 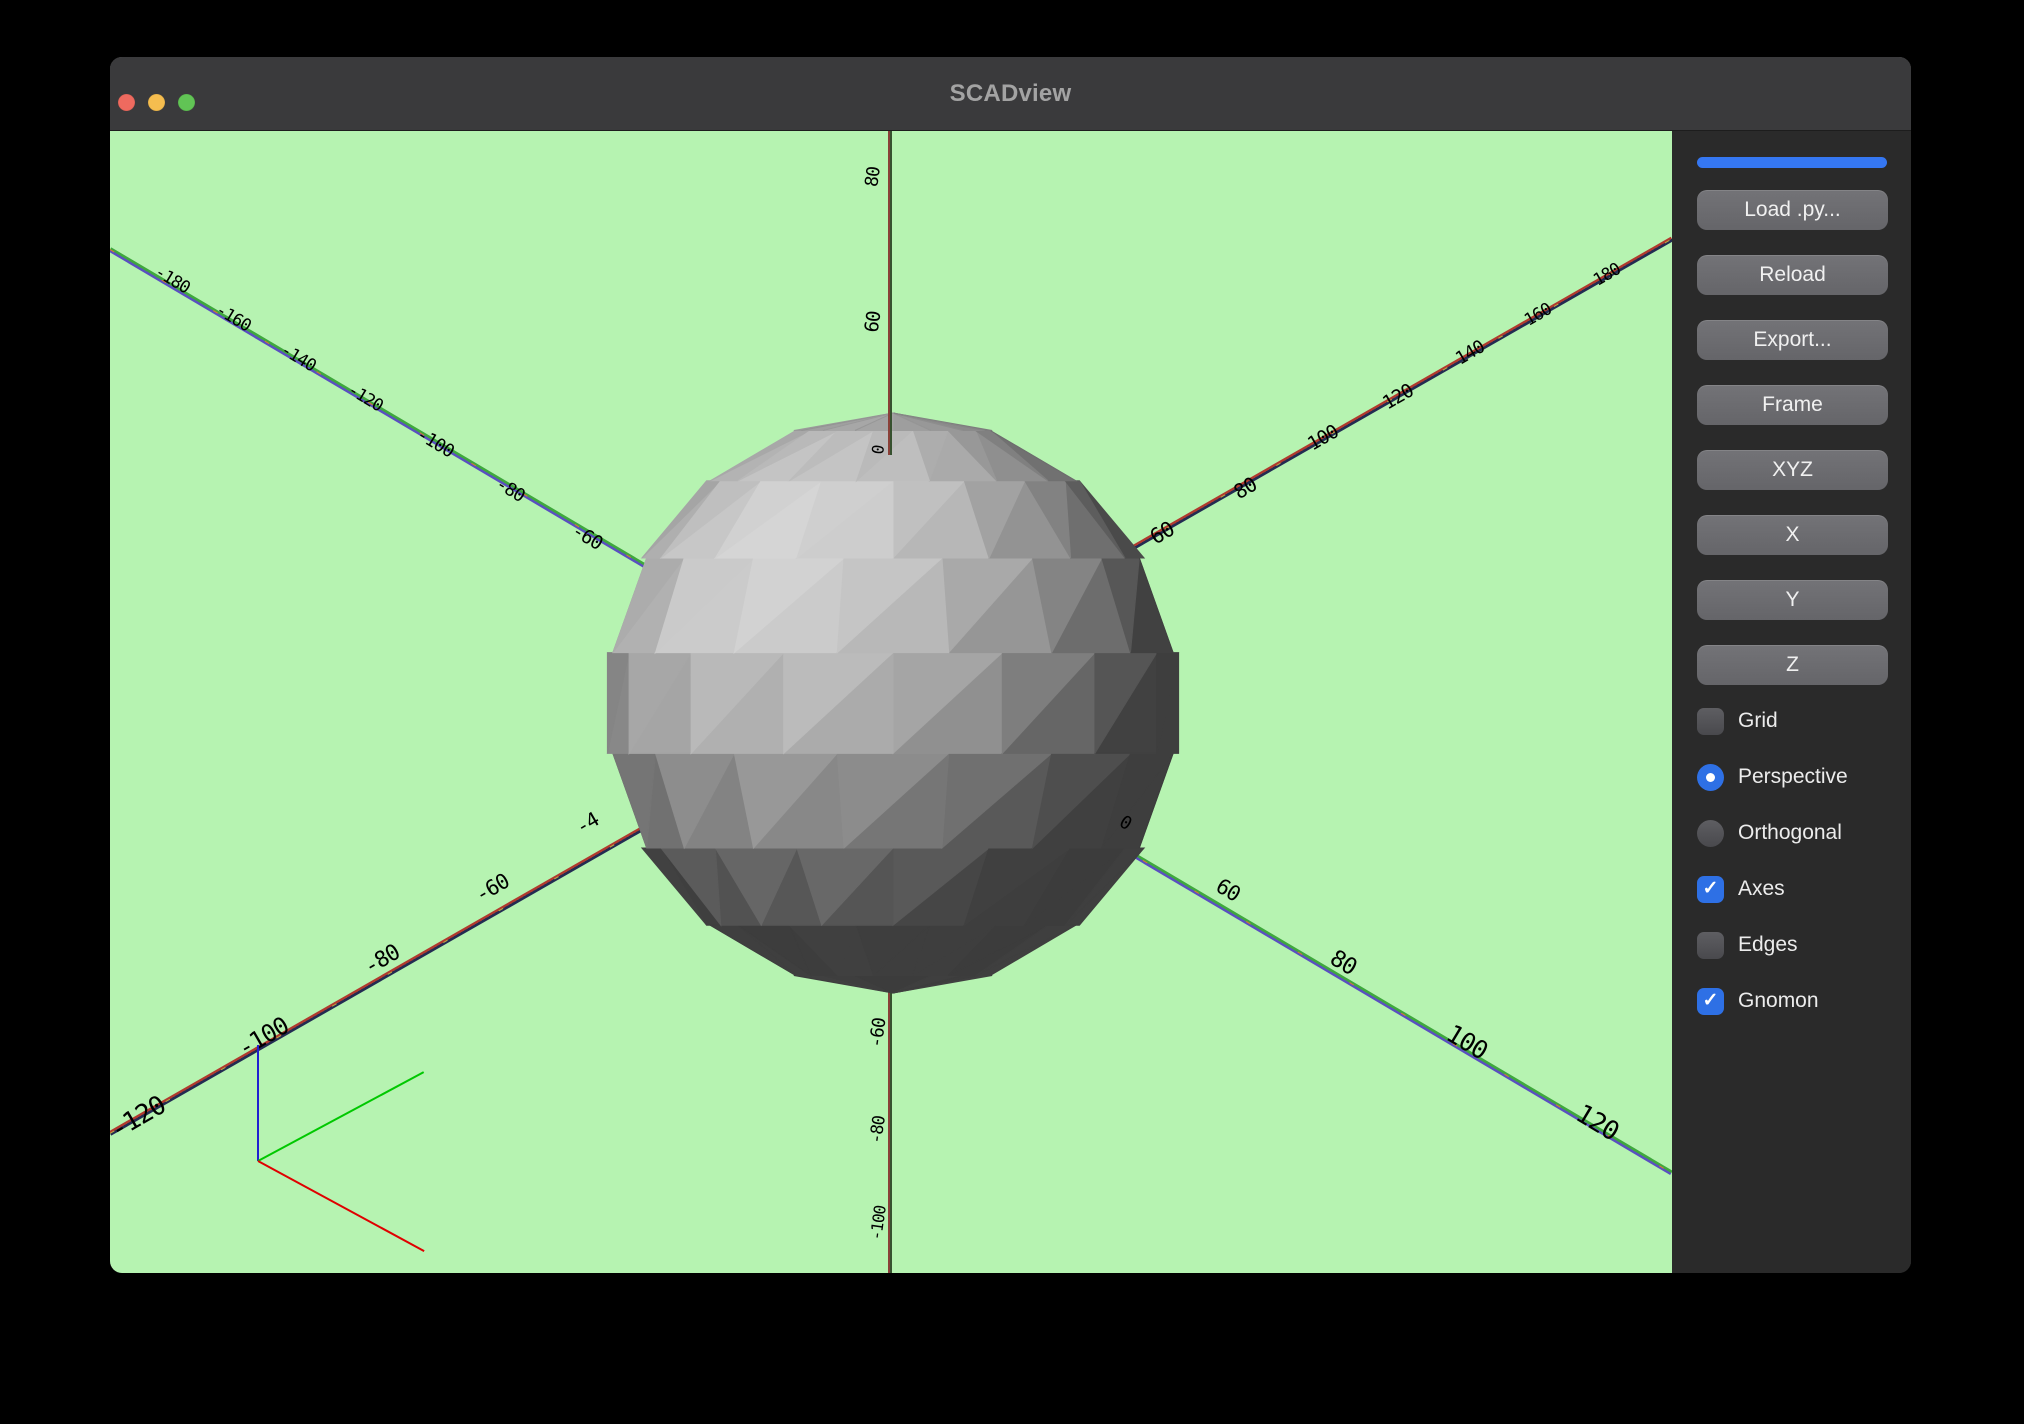 What do you see at coordinates (1710, 833) in the screenshot?
I see `orthogonal-radio` at bounding box center [1710, 833].